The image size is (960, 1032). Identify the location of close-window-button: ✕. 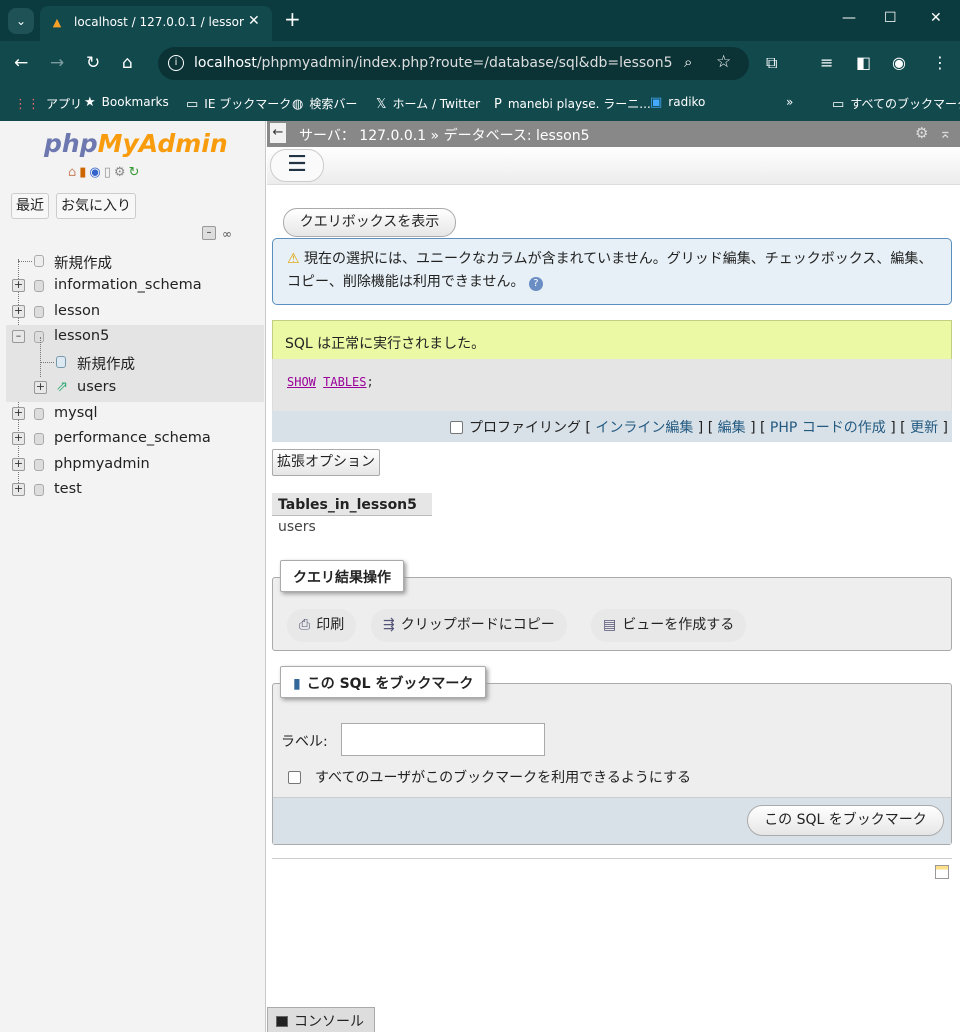
(936, 18).